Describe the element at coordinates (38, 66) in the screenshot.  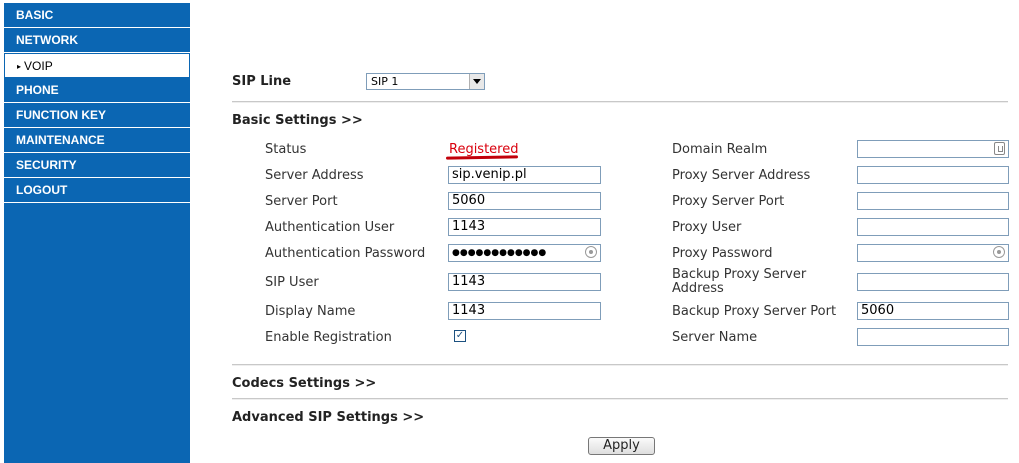
I see `sidebar-item-label: VOIP` at that location.